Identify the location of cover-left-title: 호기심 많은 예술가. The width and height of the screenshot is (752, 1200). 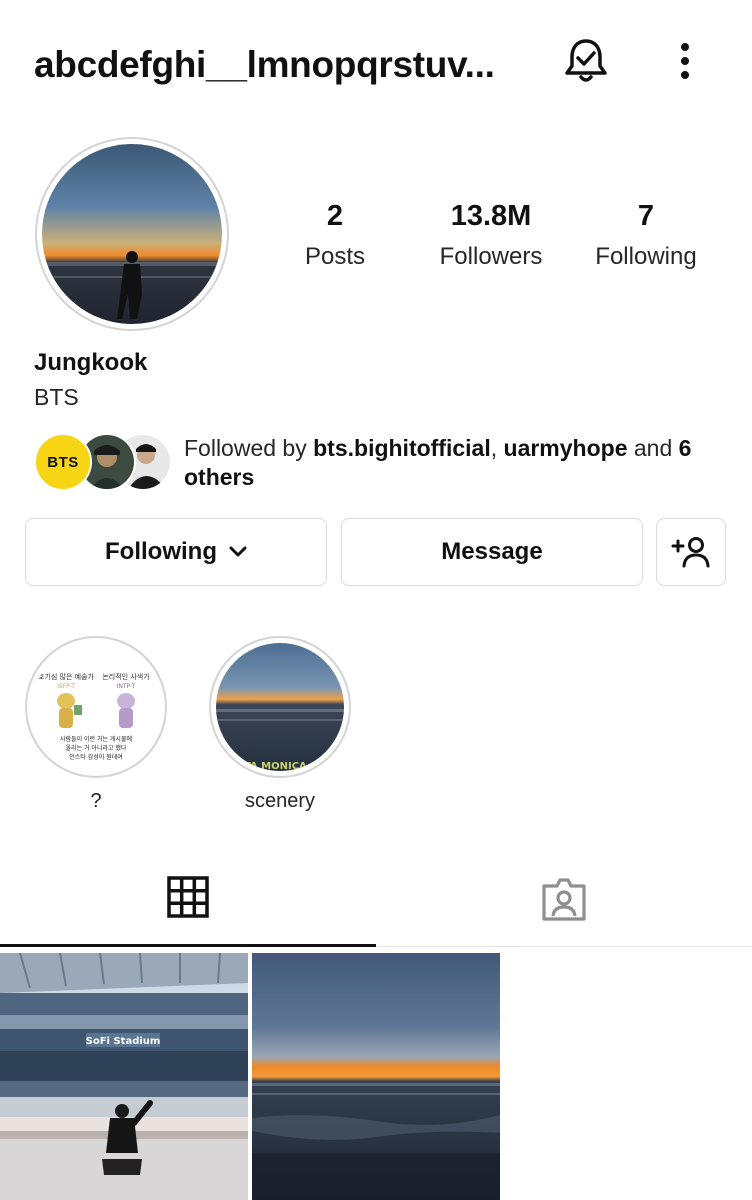
(66, 676).